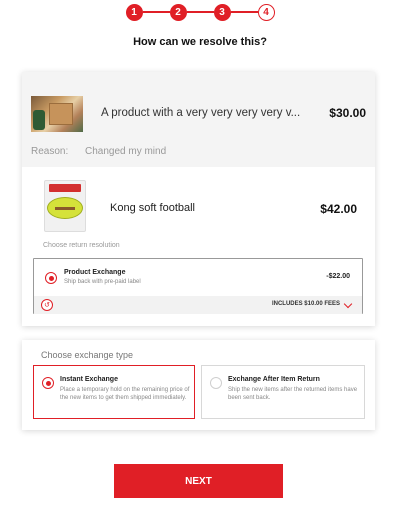 Image resolution: width=400 pixels, height=518 pixels. I want to click on exchange-type-label: Choose exchange type, so click(87, 355).